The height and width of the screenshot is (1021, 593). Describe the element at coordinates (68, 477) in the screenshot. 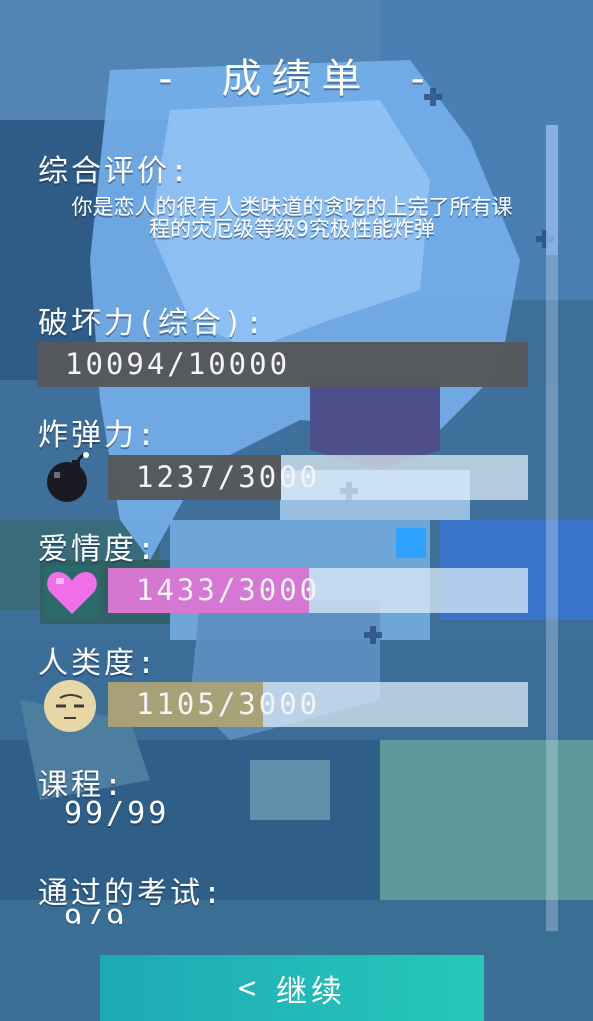

I see `bomb-icon` at that location.